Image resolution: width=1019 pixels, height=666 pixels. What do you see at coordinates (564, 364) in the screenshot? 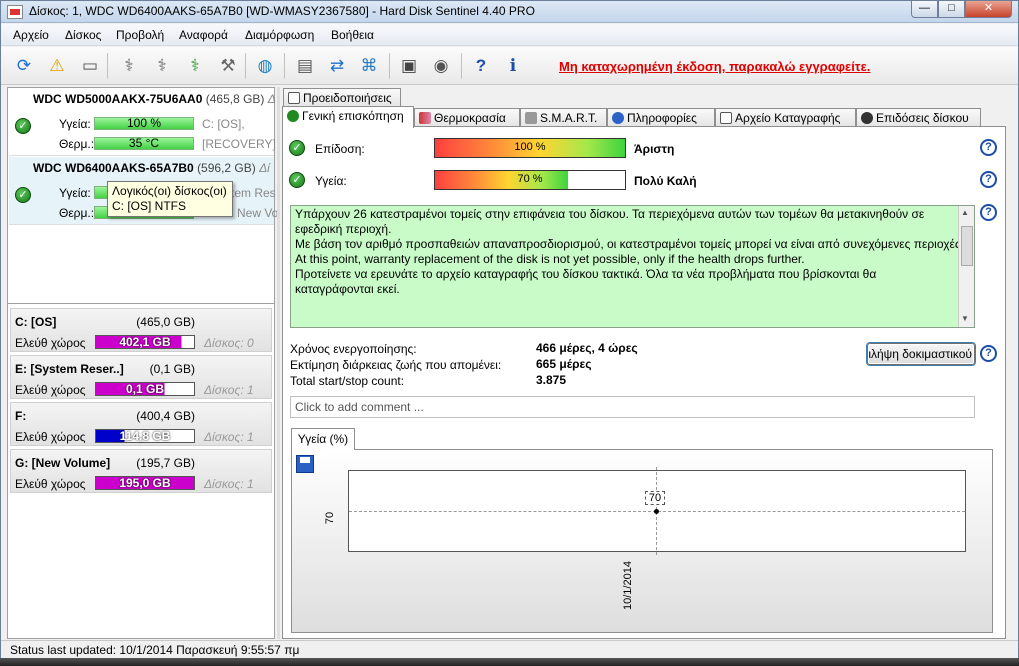
I see `remaining-lifetime-value: 665 μέρες` at bounding box center [564, 364].